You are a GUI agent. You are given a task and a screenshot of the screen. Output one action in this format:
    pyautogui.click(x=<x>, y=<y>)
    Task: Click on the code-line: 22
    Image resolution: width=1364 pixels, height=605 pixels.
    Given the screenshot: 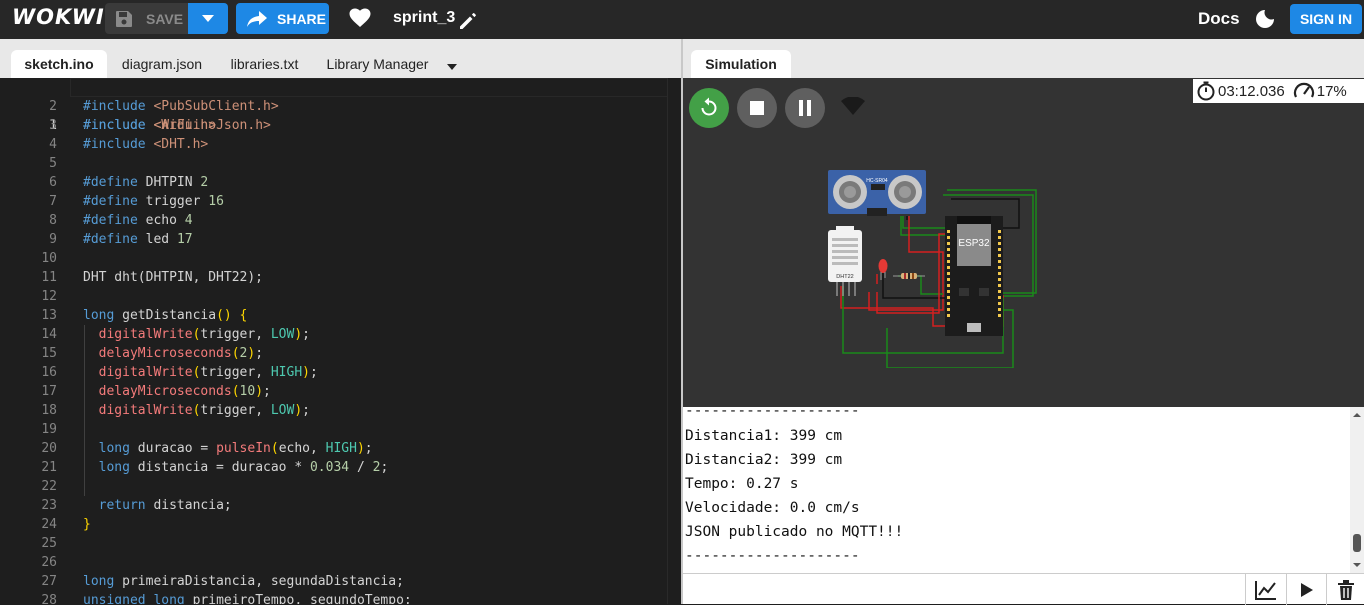 What is the action you would take?
    pyautogui.click(x=340, y=486)
    